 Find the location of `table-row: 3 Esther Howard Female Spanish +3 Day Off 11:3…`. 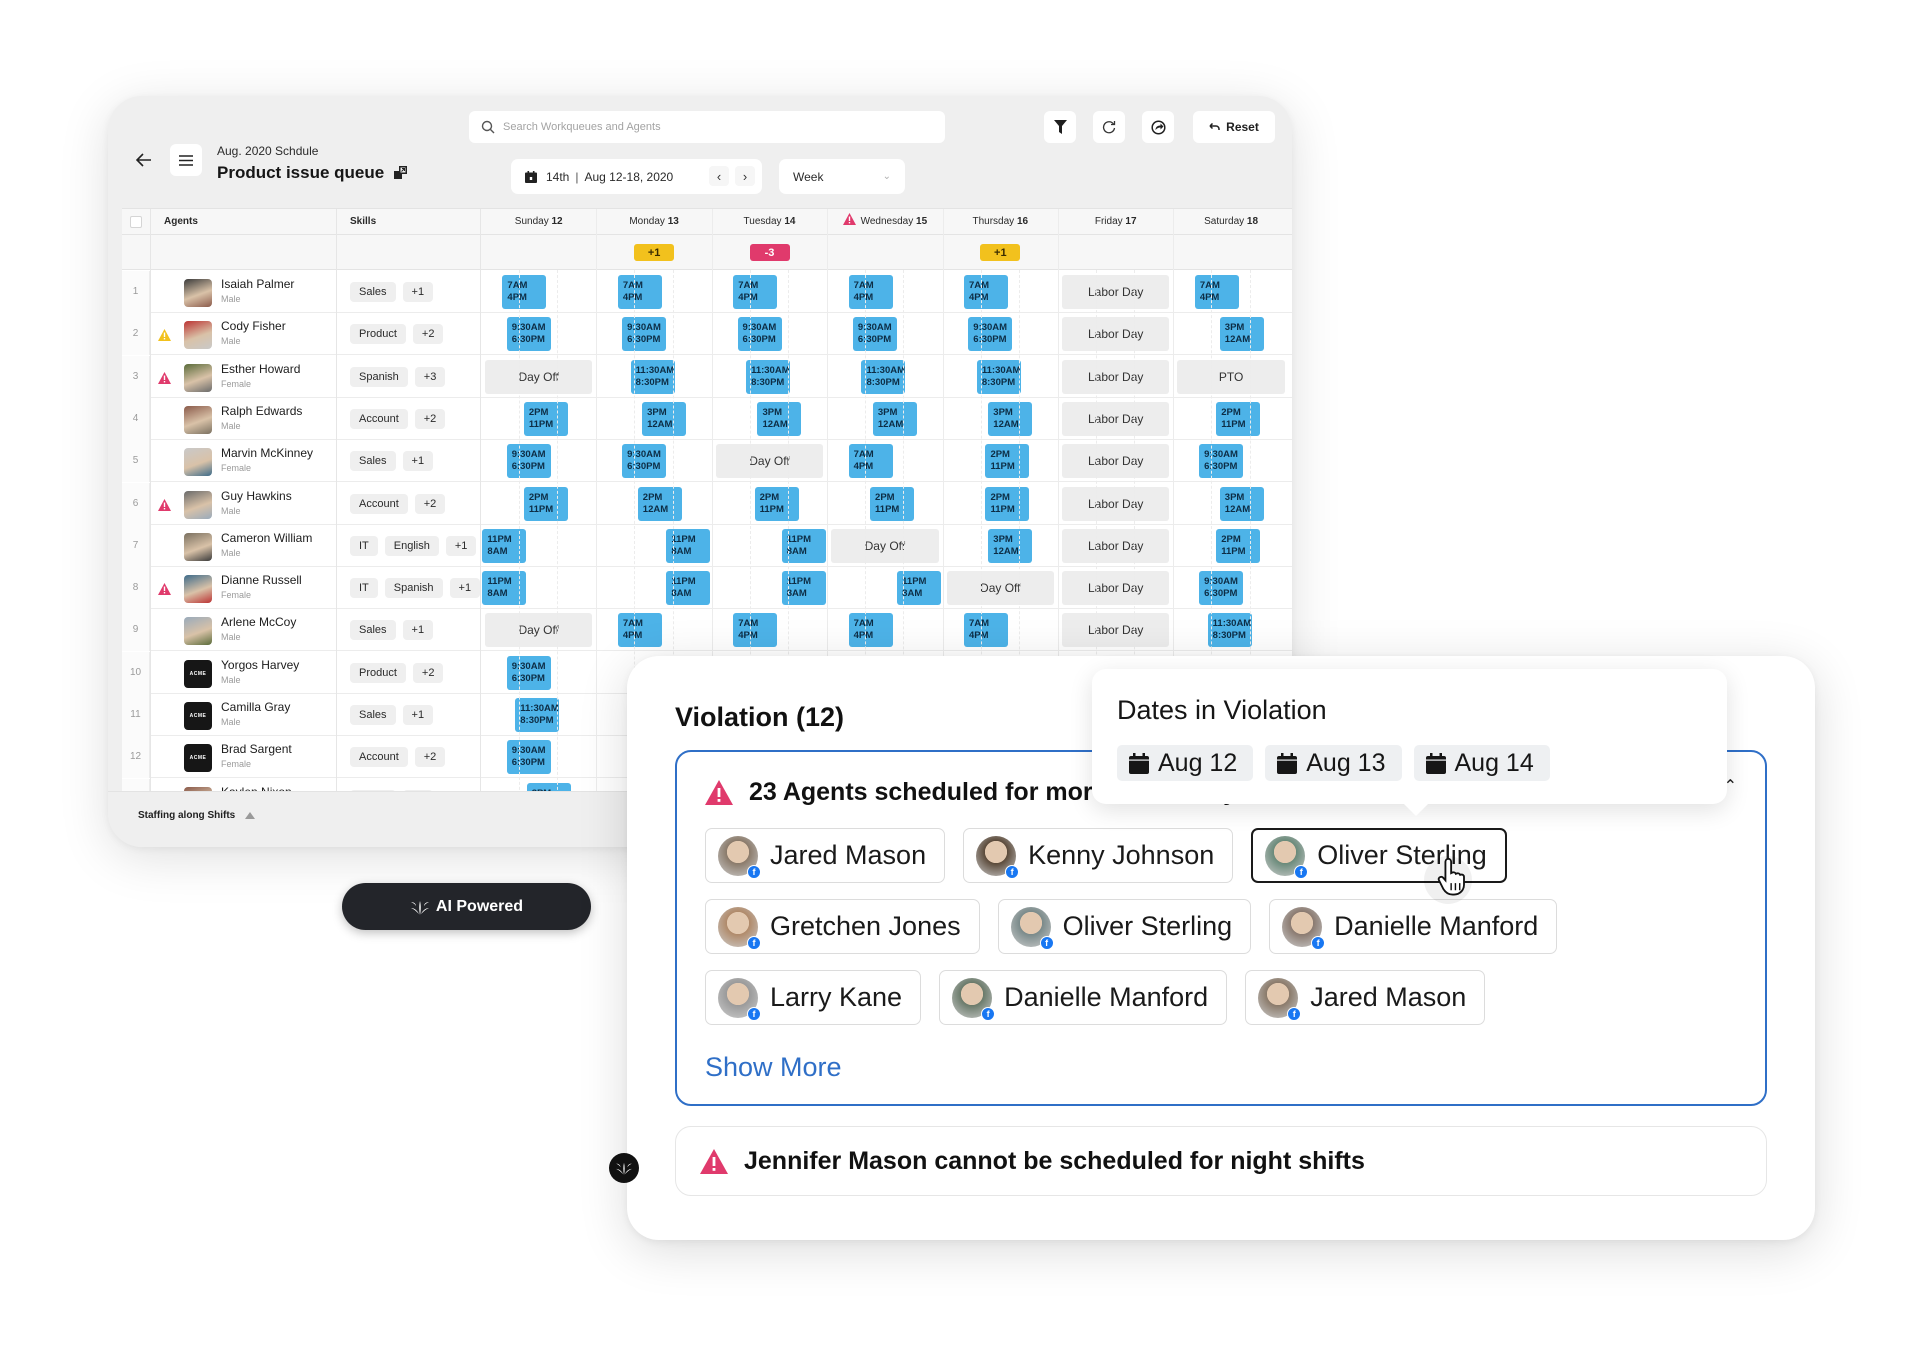

table-row: 3 Esther Howard Female Spanish +3 Day Off 11:3… is located at coordinates (707, 376).